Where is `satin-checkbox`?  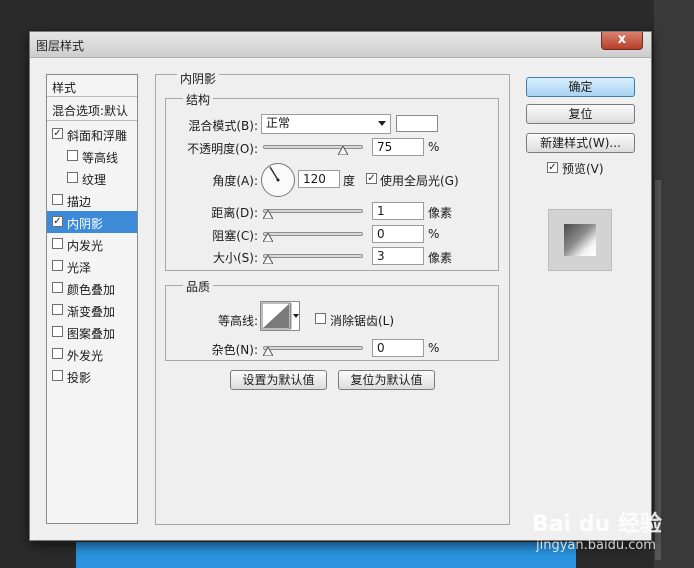
satin-checkbox is located at coordinates (57, 265).